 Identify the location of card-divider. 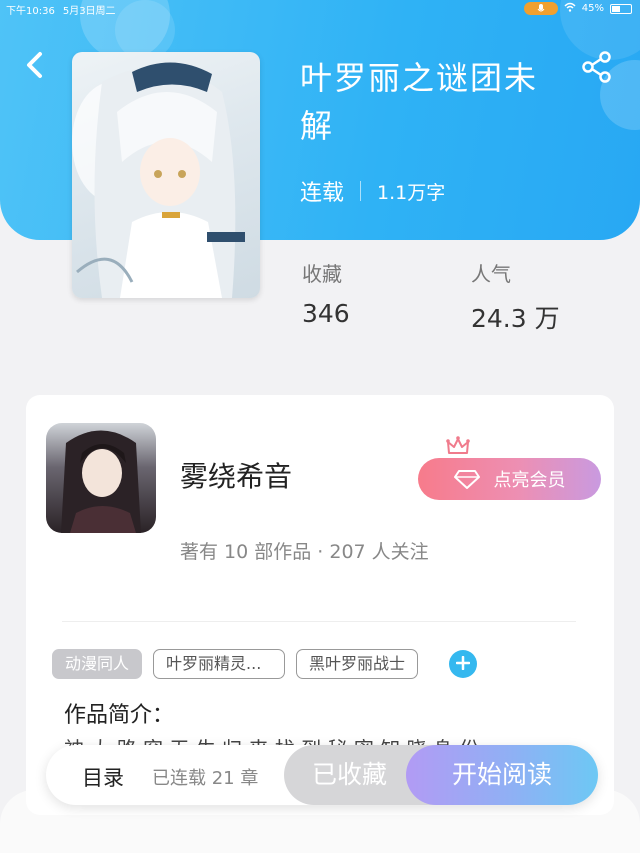
(319, 621).